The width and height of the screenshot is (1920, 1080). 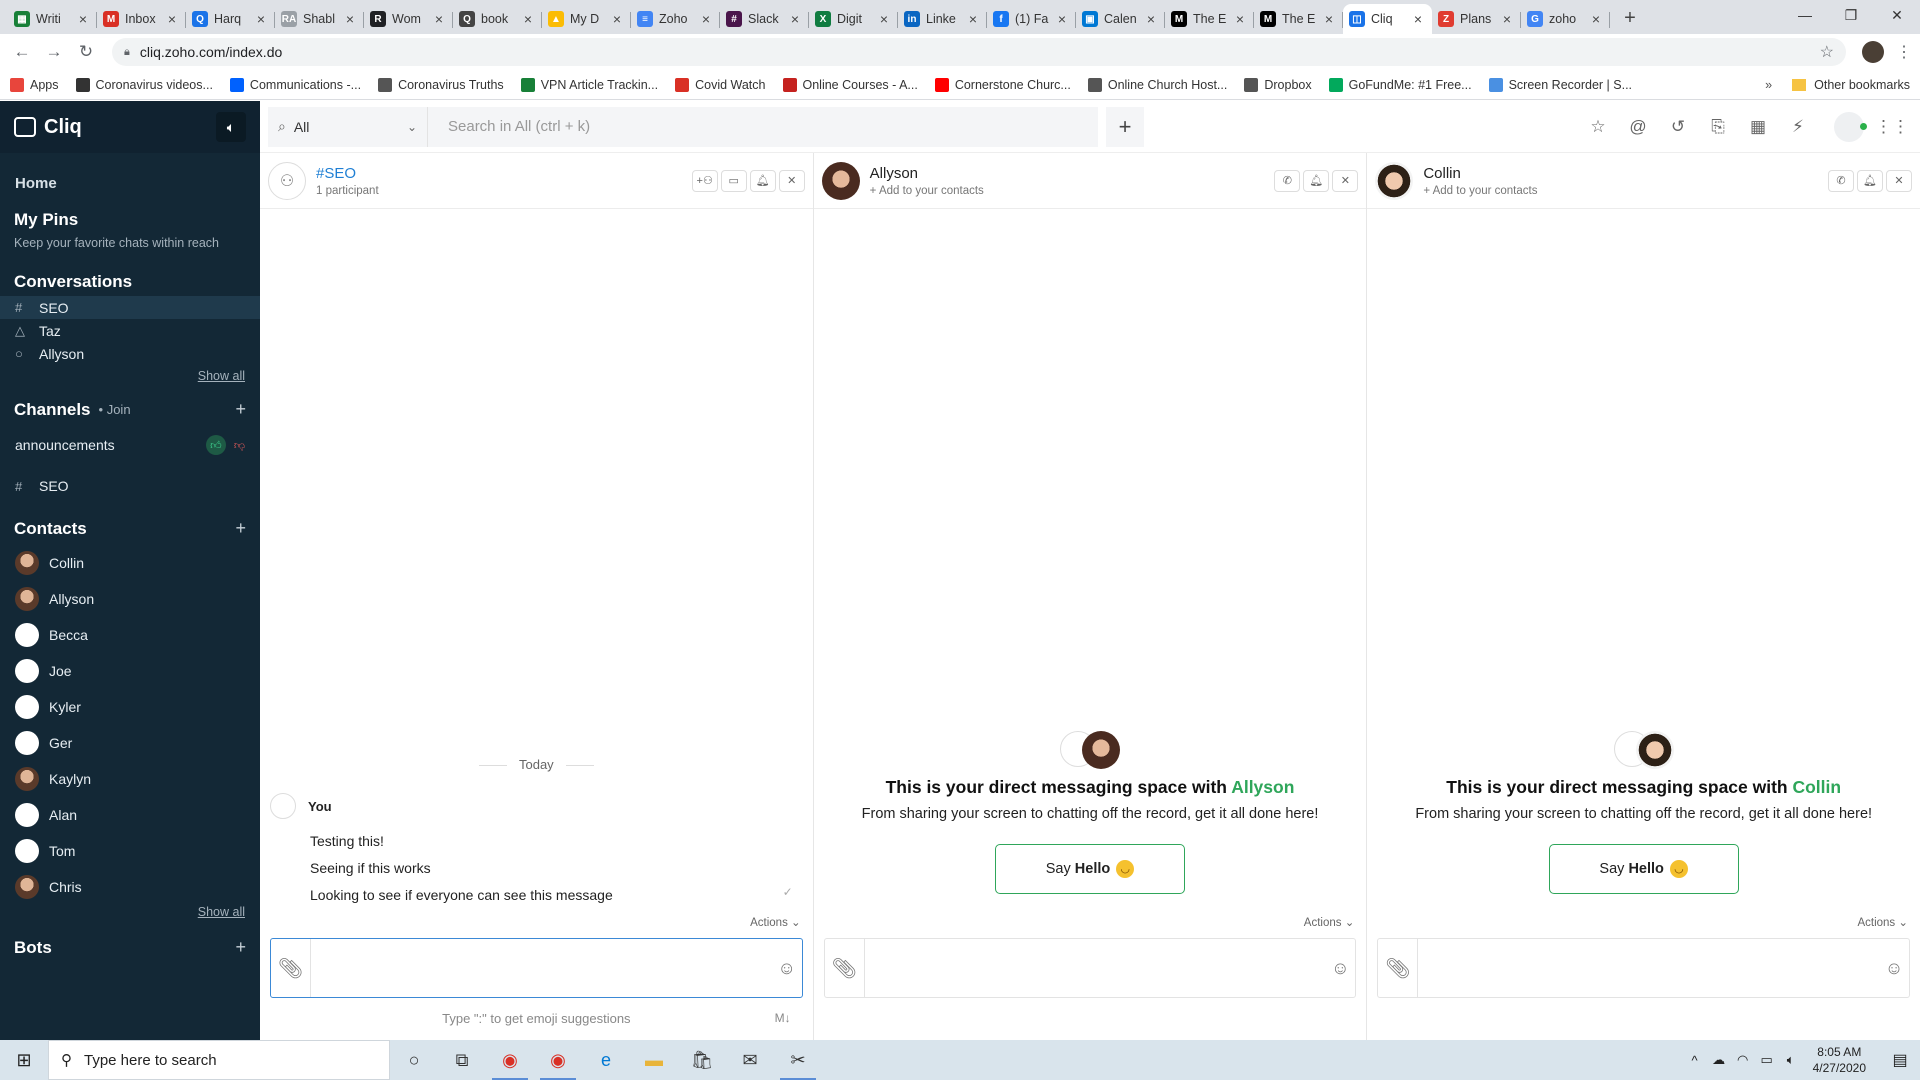 What do you see at coordinates (606, 1060) in the screenshot?
I see `edge-icon: e` at bounding box center [606, 1060].